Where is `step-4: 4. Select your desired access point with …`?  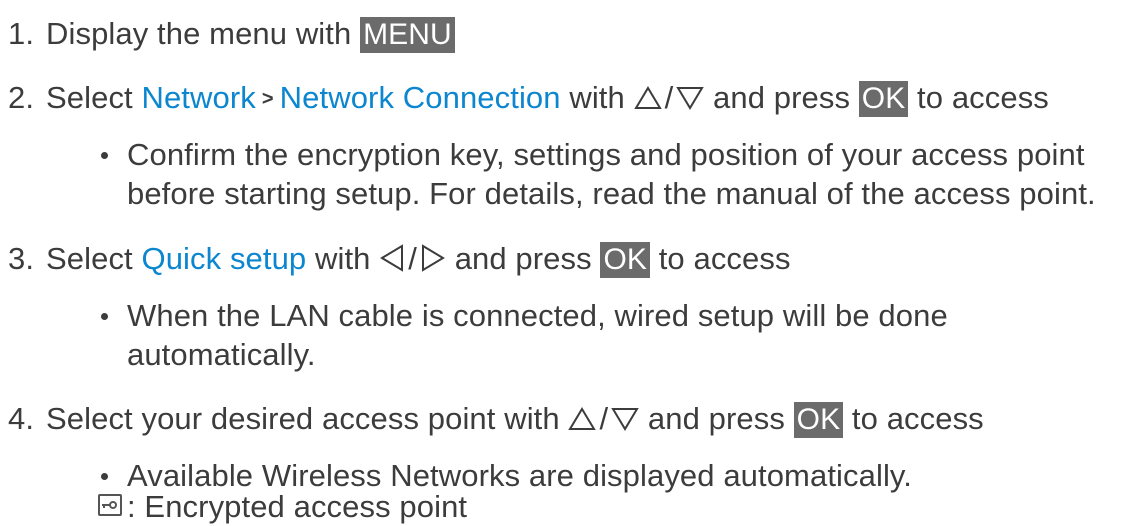
step-4: 4. Select your desired access point with … is located at coordinates (496, 419).